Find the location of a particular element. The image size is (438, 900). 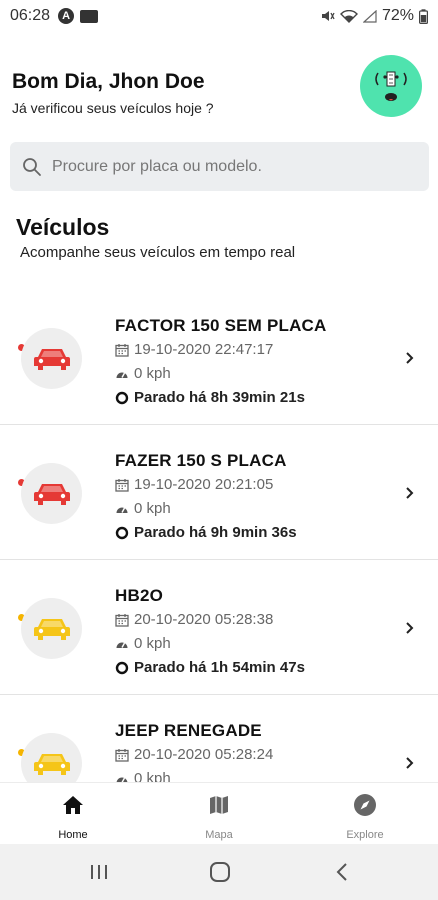

vehicle-datetime: 19-10-2020 20:21:05 is located at coordinates (204, 484).